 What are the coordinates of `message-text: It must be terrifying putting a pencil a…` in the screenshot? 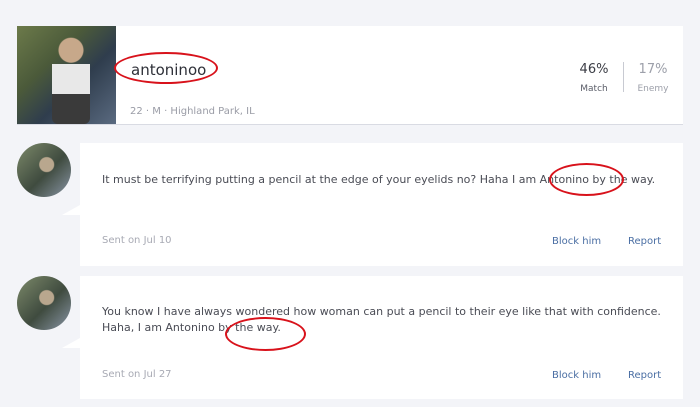 It's located at (379, 179).